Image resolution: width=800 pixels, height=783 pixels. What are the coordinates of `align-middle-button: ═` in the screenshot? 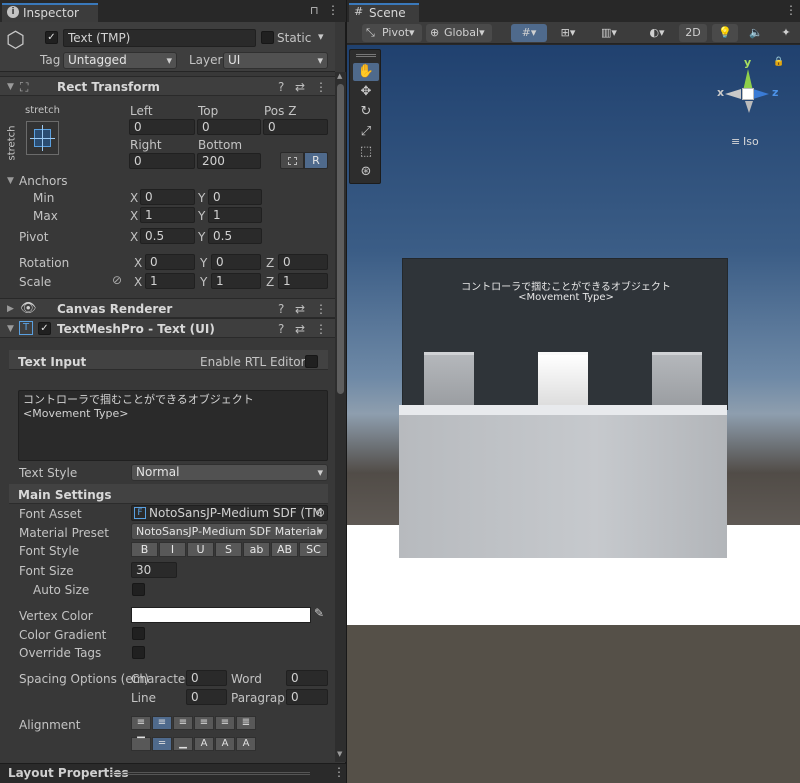 It's located at (162, 744).